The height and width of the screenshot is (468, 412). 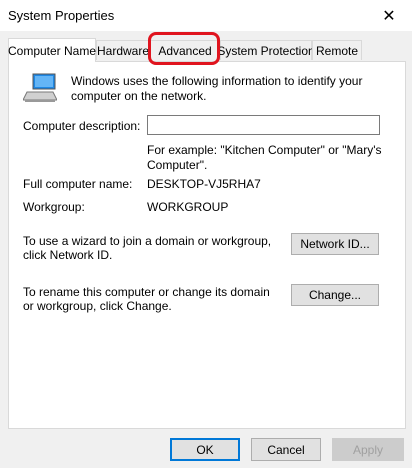 I want to click on computer-description-input, so click(x=263, y=125).